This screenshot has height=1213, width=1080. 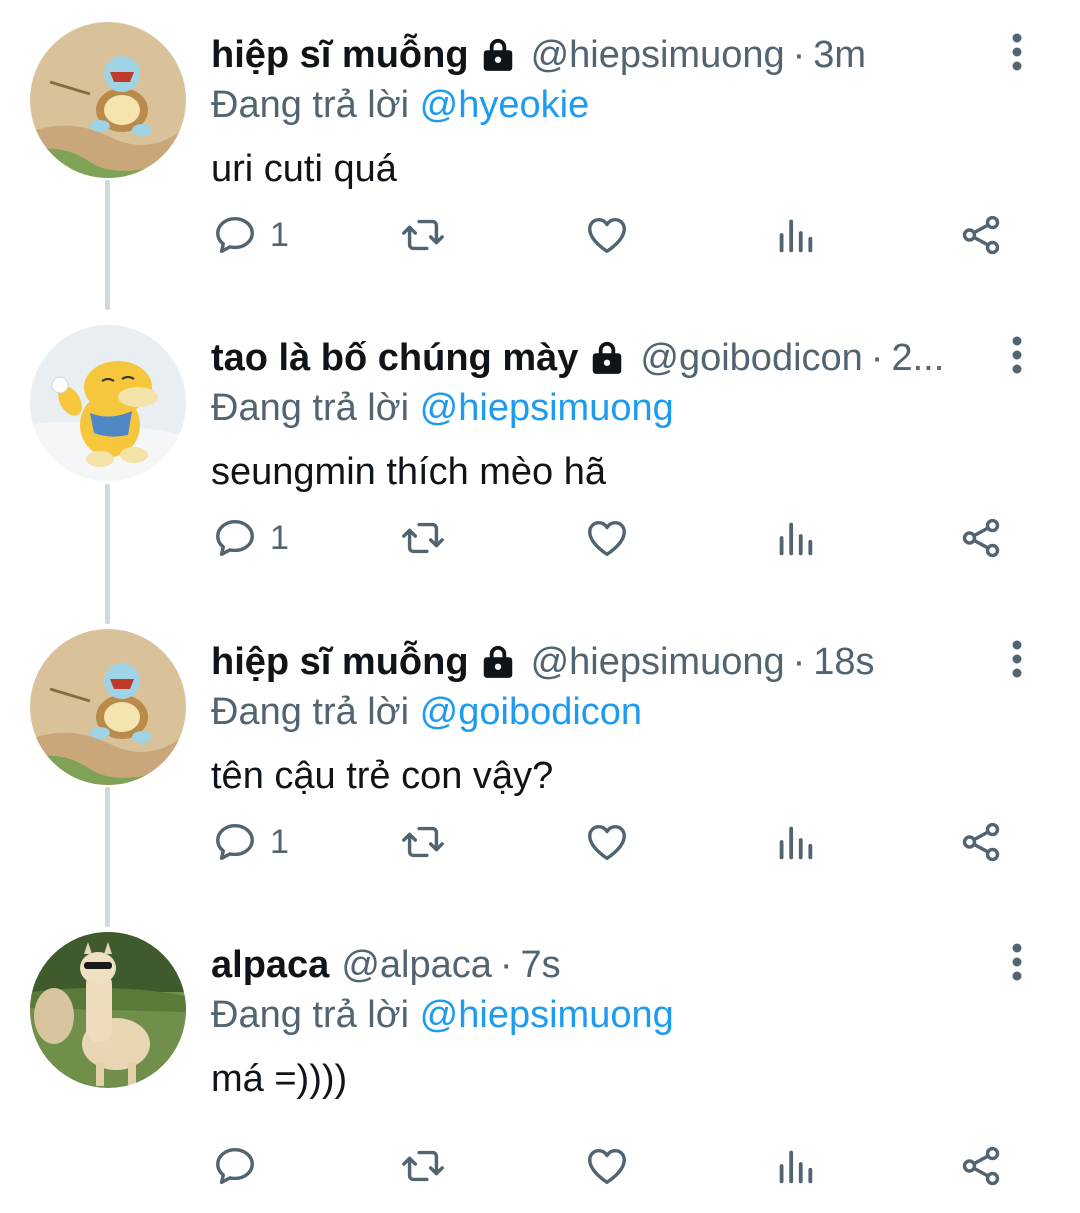 I want to click on replying-to: Đang trả lời @hyeokie, so click(x=400, y=105).